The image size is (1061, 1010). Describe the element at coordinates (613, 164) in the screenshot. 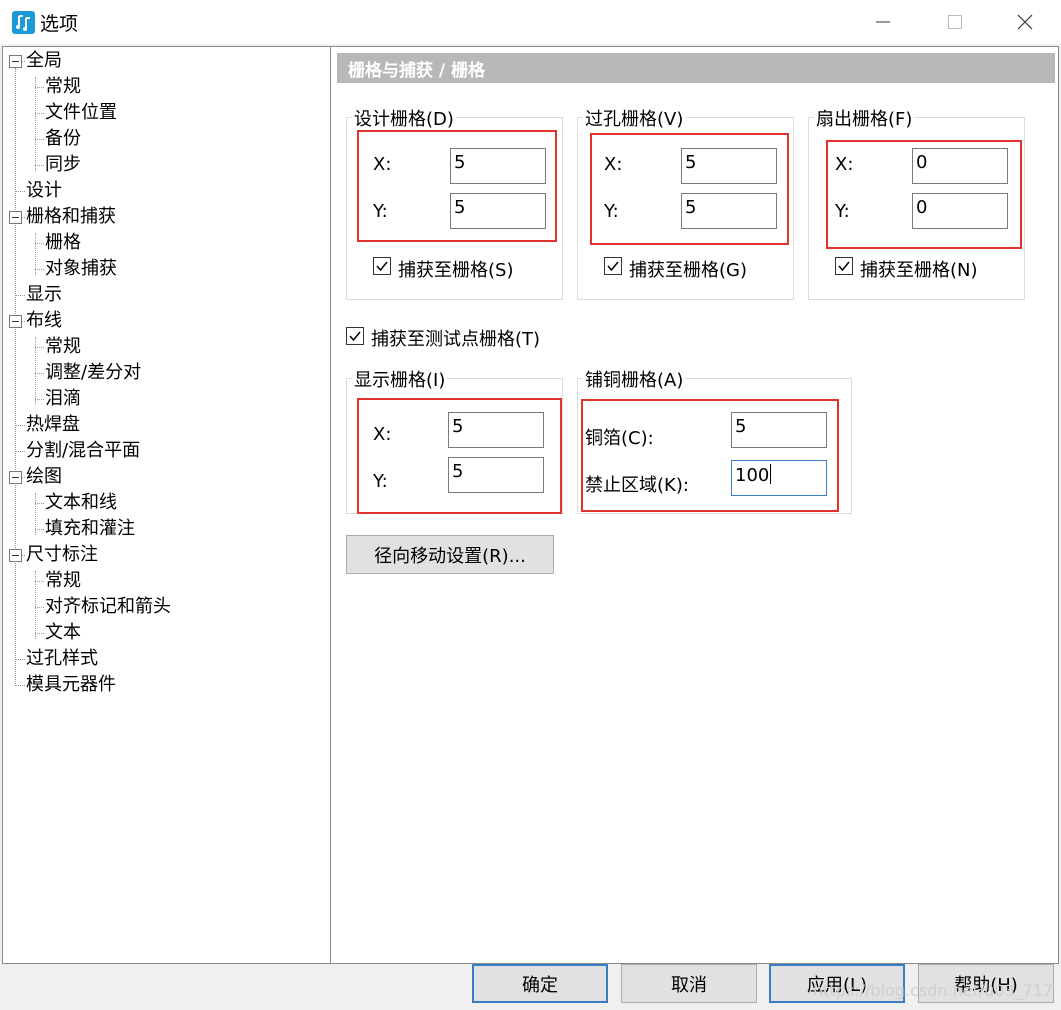

I see `via-grid-x-label: X:` at that location.